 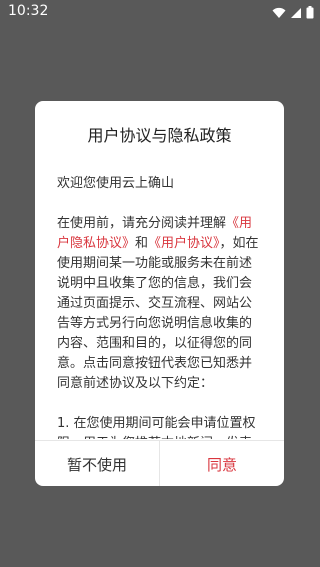 I want to click on decline-button: 暂不使用, so click(x=97, y=463).